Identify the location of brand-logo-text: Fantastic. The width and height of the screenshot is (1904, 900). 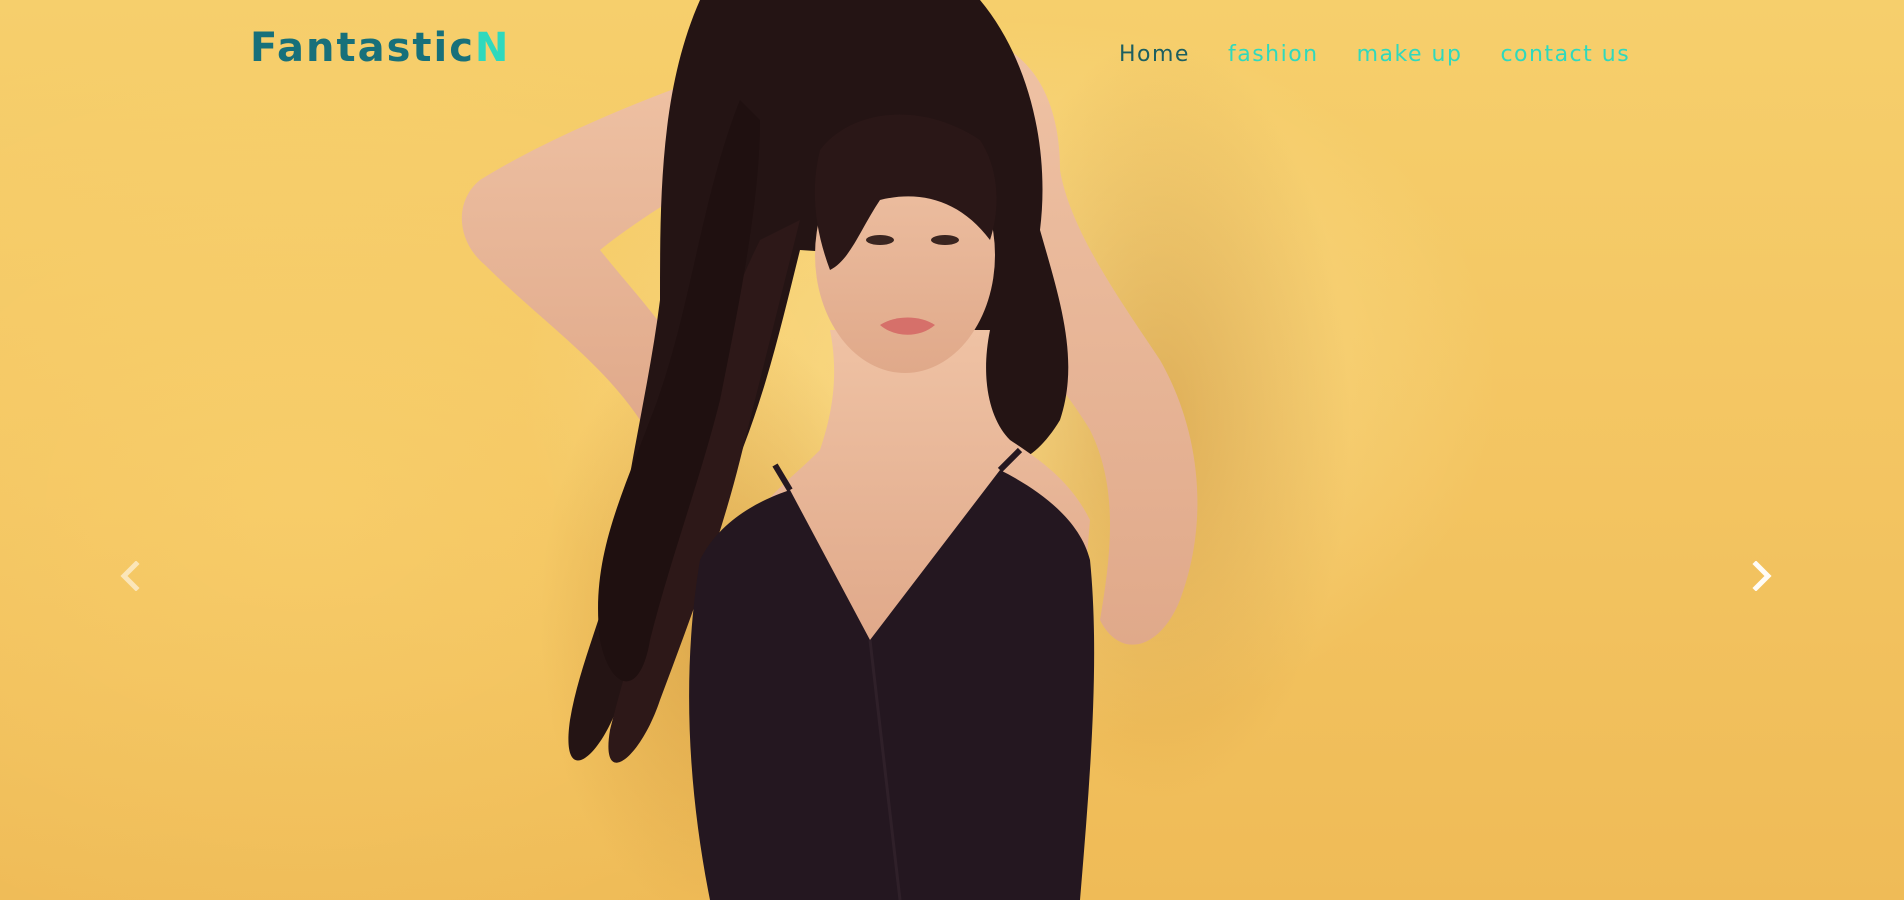
(362, 48).